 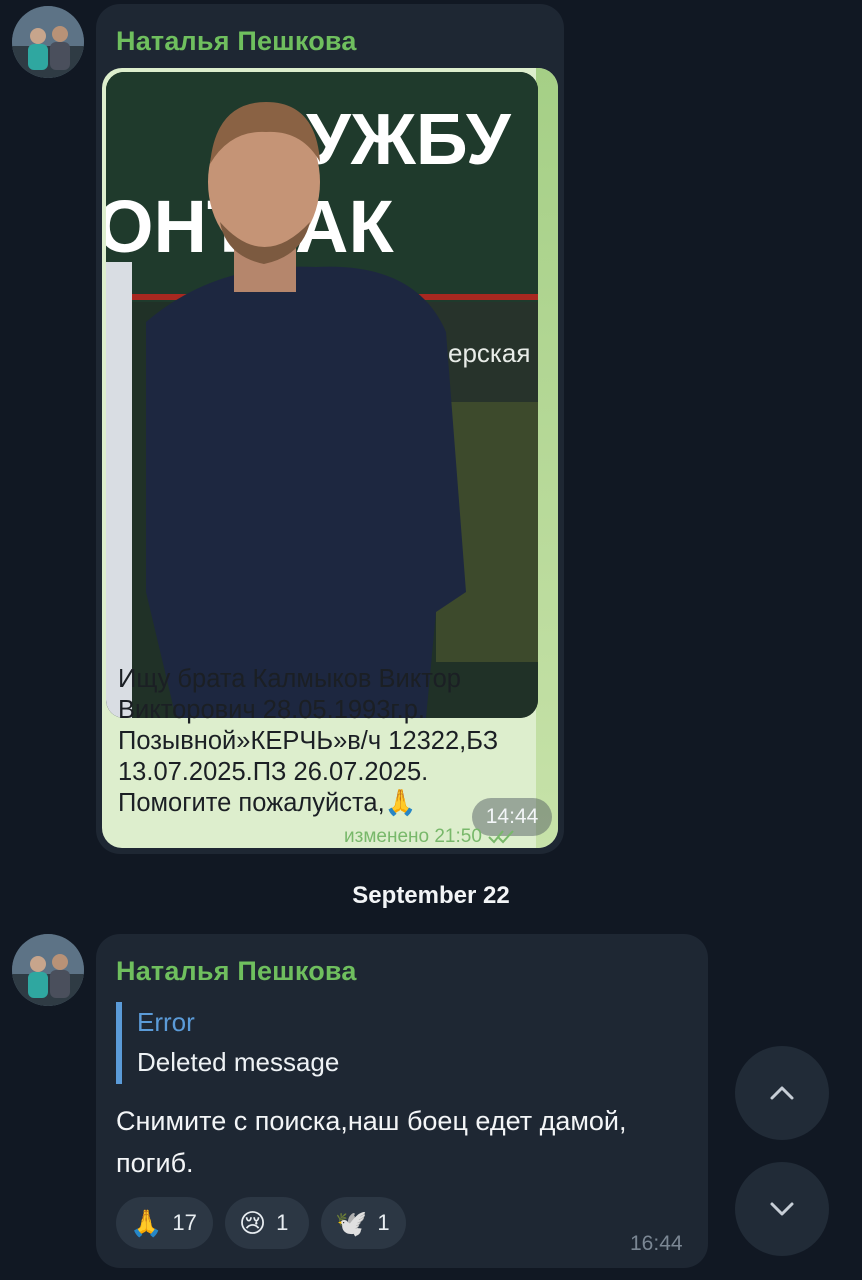 I want to click on date-separator: September 22, so click(x=431, y=895).